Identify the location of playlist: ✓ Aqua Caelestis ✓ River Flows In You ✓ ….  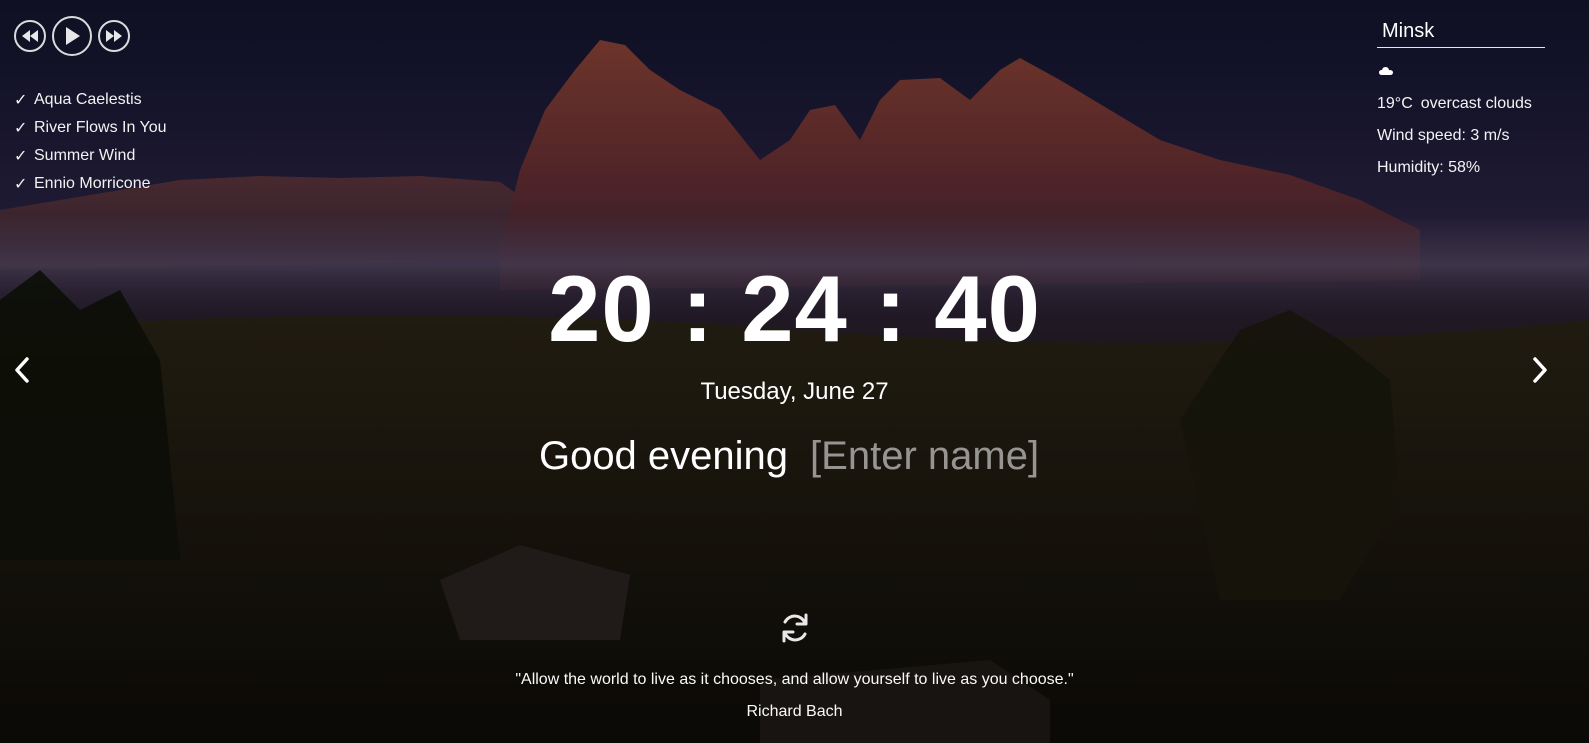
(90, 142).